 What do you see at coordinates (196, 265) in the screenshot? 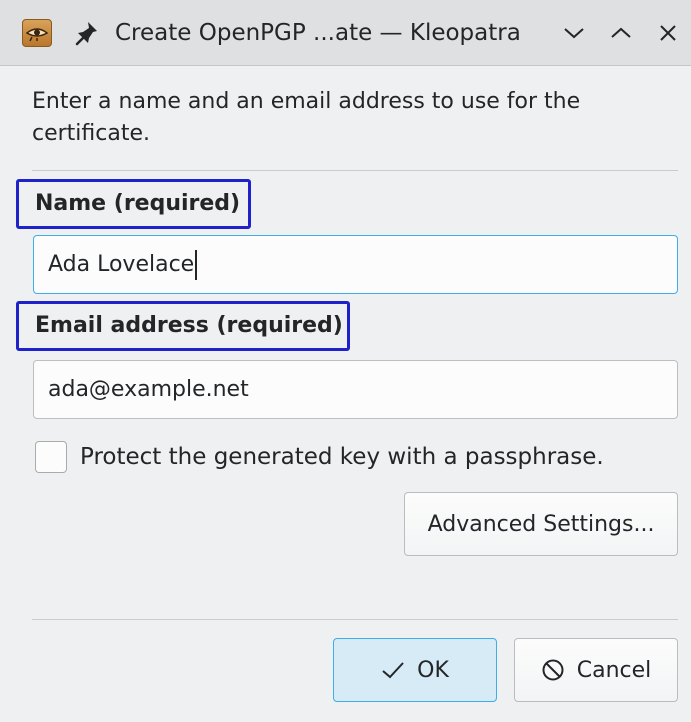
I see `text-caret` at bounding box center [196, 265].